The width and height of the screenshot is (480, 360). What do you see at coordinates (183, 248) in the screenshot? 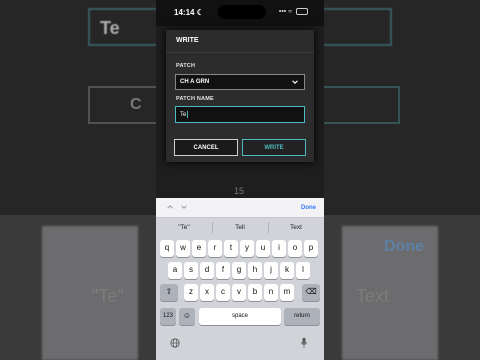
I see `key-w: w` at bounding box center [183, 248].